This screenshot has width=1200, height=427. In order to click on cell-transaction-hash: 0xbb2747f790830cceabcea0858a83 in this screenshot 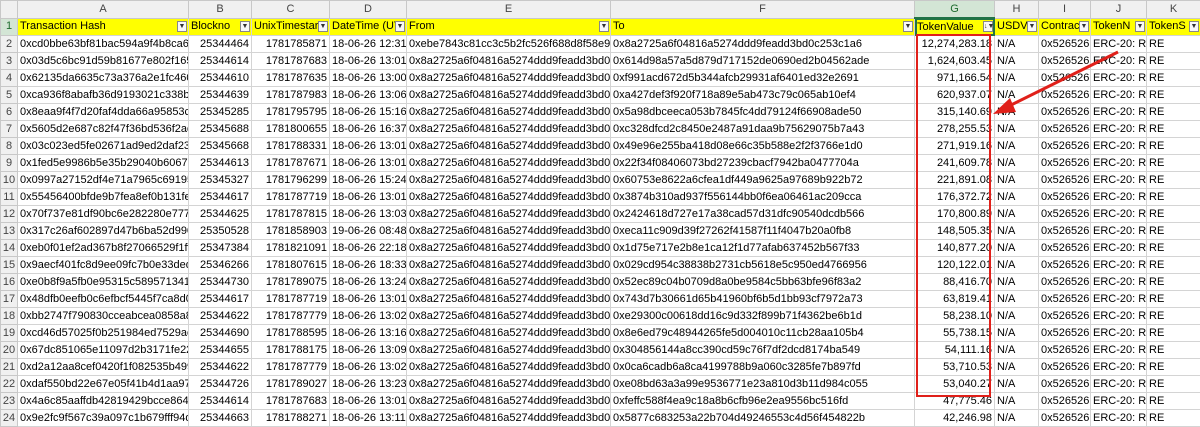, I will do `click(103, 316)`.